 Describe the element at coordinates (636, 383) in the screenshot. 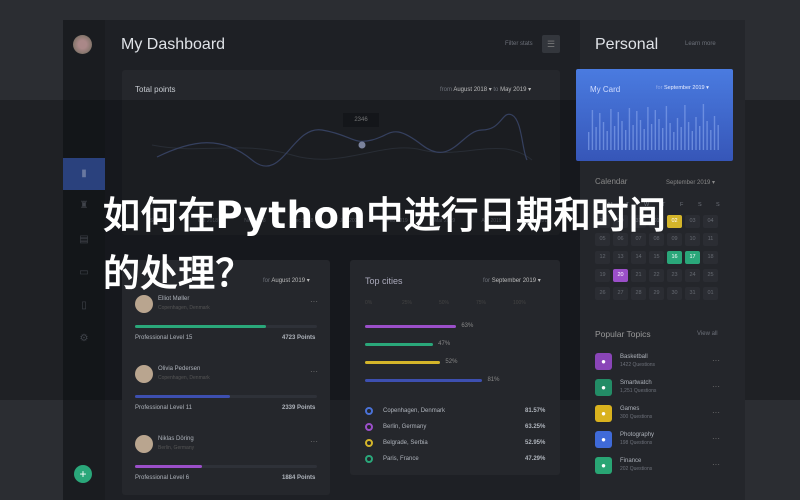

I see `topic-name: Smartwatch` at that location.